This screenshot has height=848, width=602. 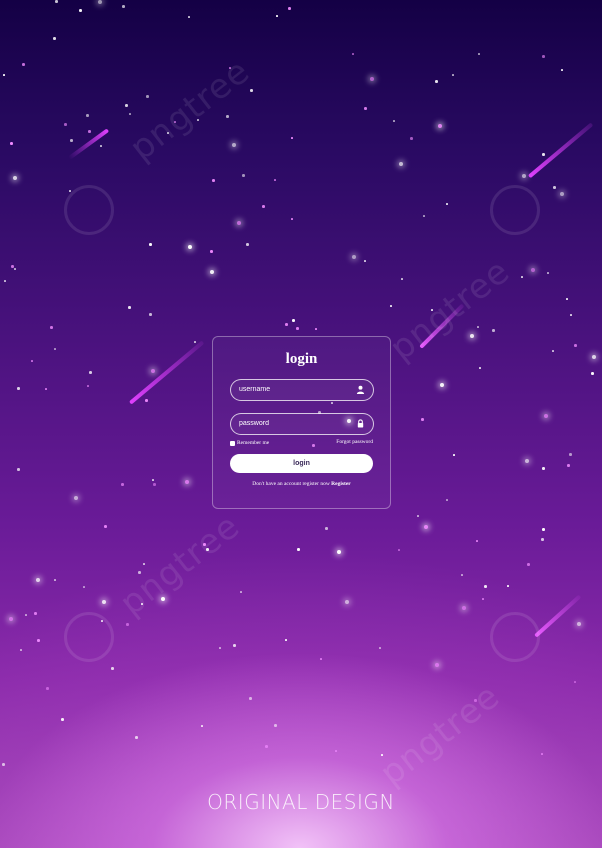 I want to click on login-button: login, so click(x=301, y=463).